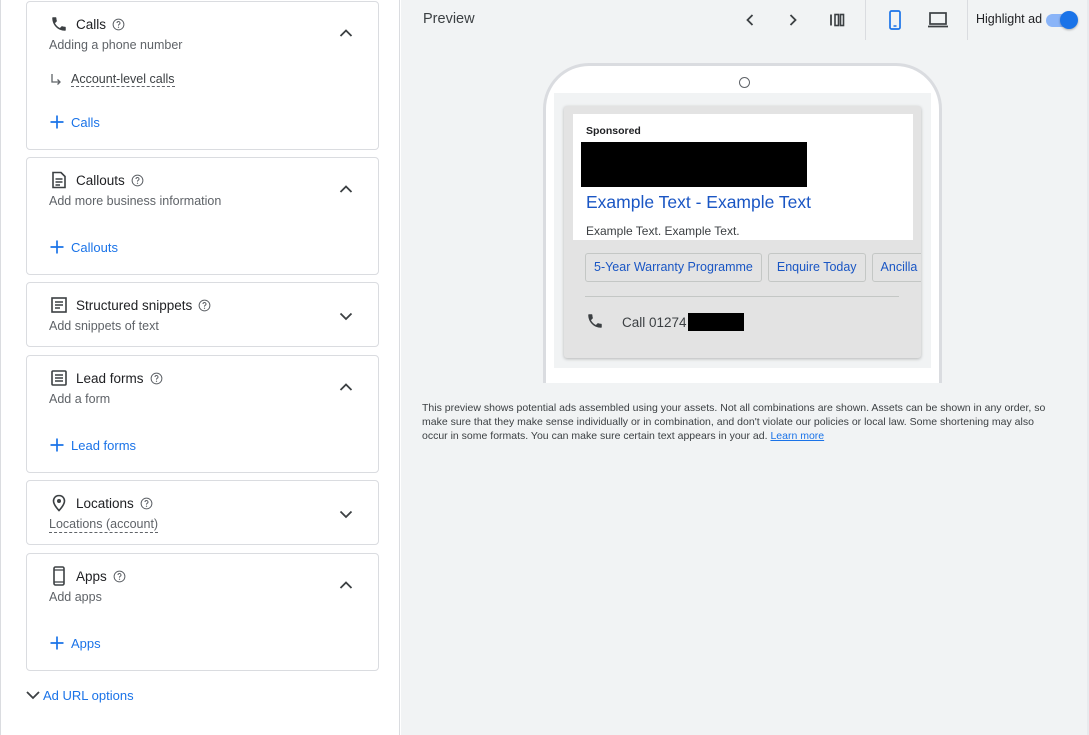 This screenshot has width=1089, height=735. I want to click on callouts-subtitle: Add more business information, so click(135, 201).